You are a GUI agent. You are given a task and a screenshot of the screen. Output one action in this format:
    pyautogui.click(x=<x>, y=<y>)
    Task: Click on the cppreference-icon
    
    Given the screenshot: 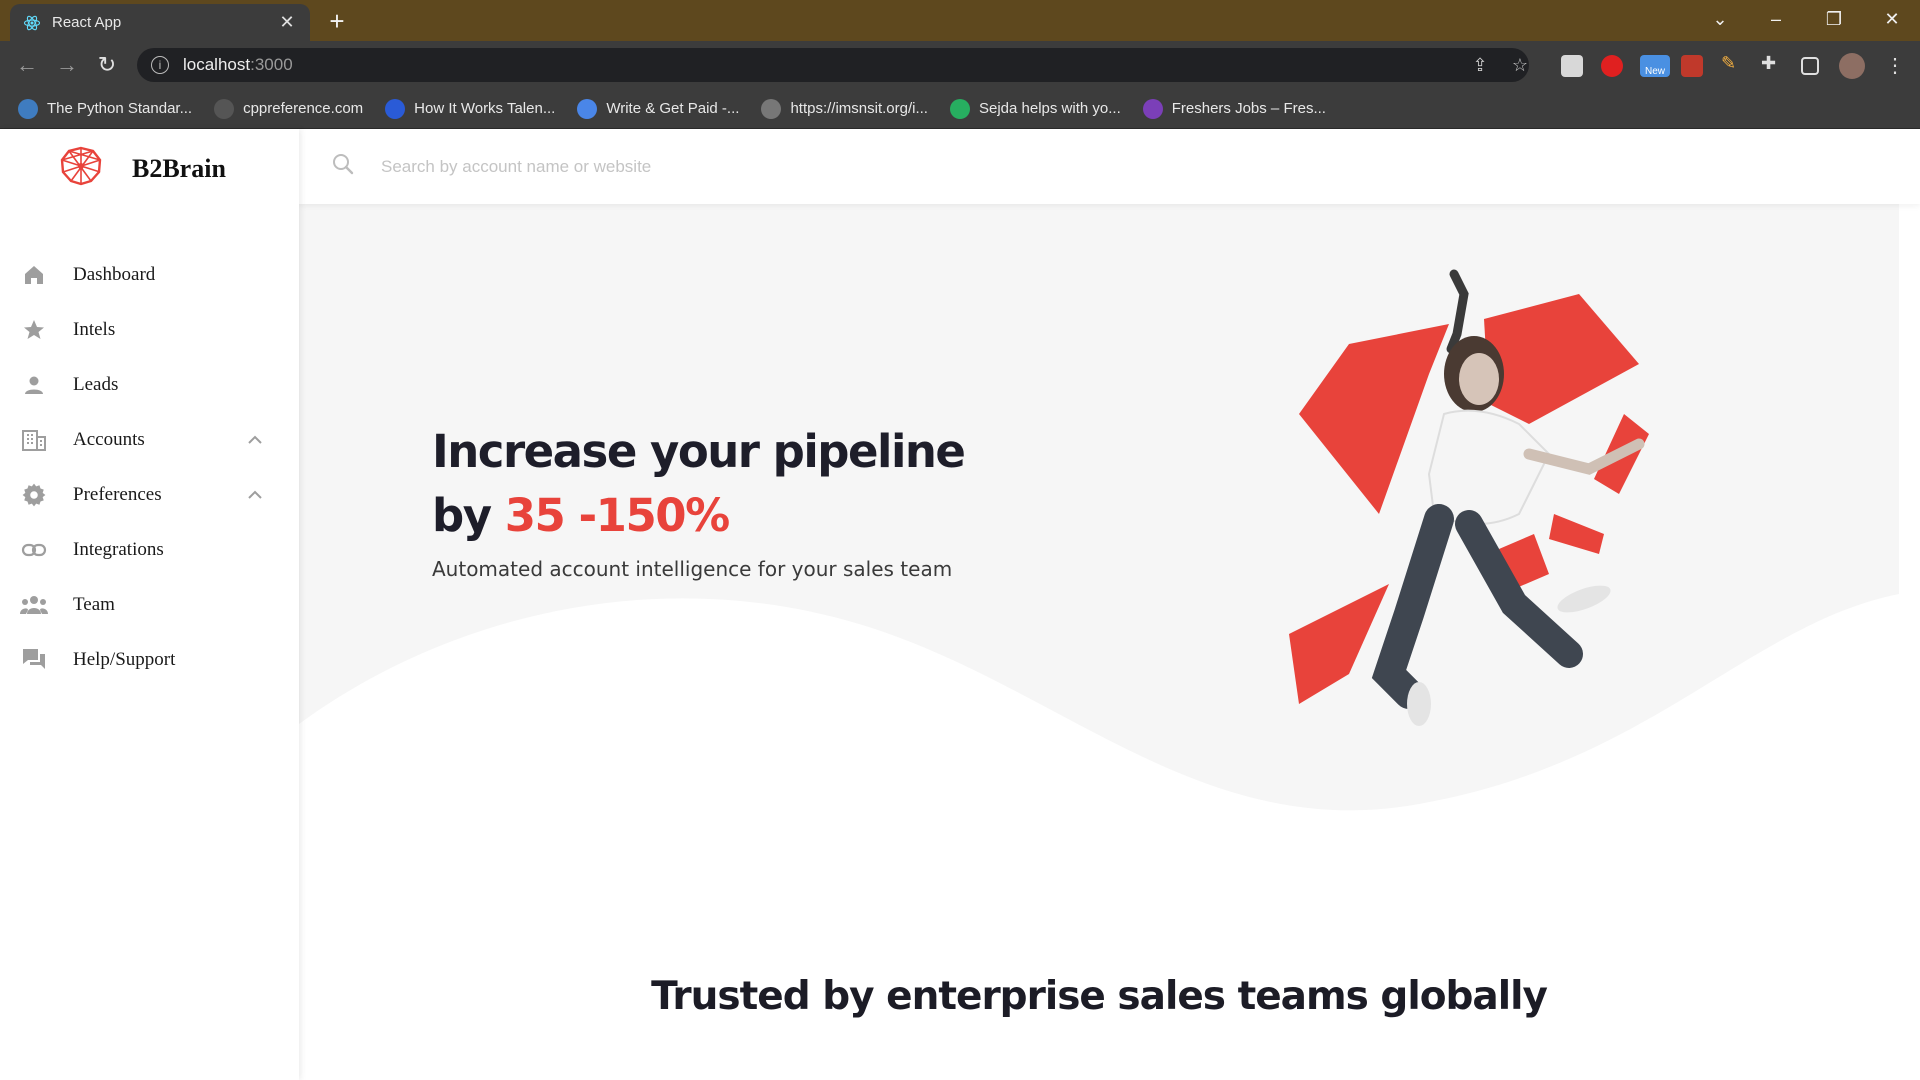 What is the action you would take?
    pyautogui.click(x=224, y=108)
    